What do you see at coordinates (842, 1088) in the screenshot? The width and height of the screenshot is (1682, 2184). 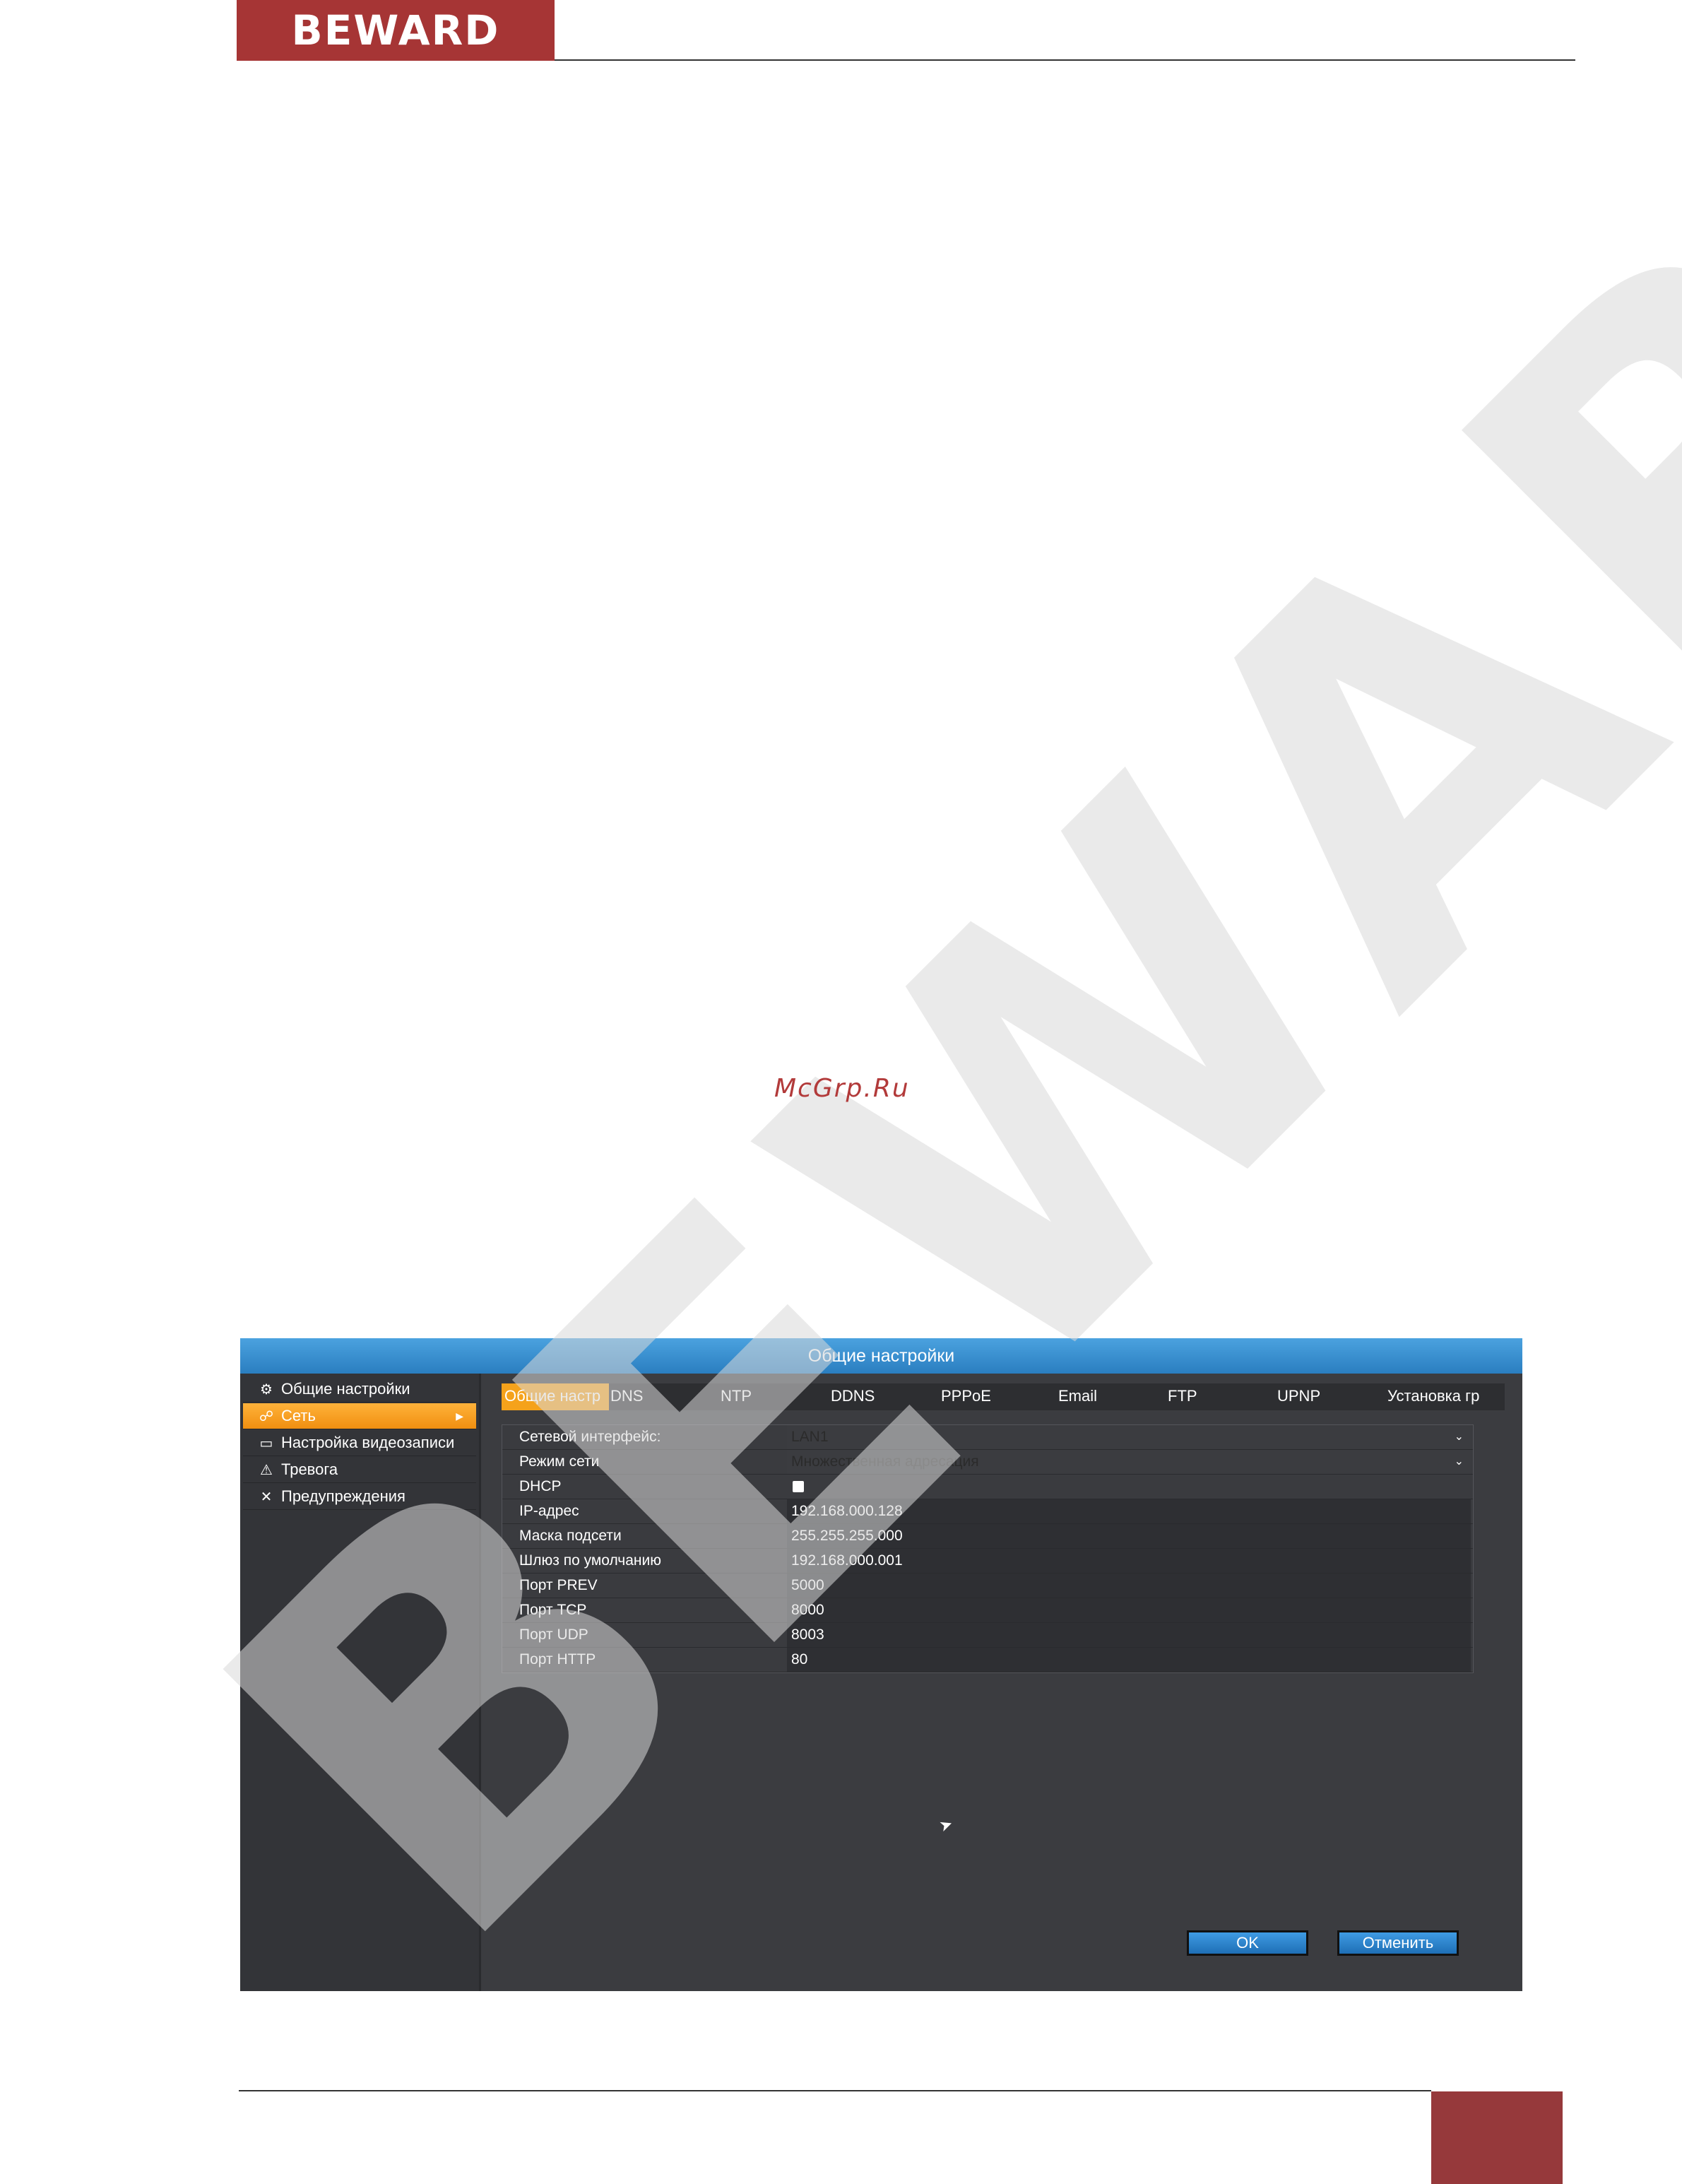 I see `site-link: McGrp.Ru` at bounding box center [842, 1088].